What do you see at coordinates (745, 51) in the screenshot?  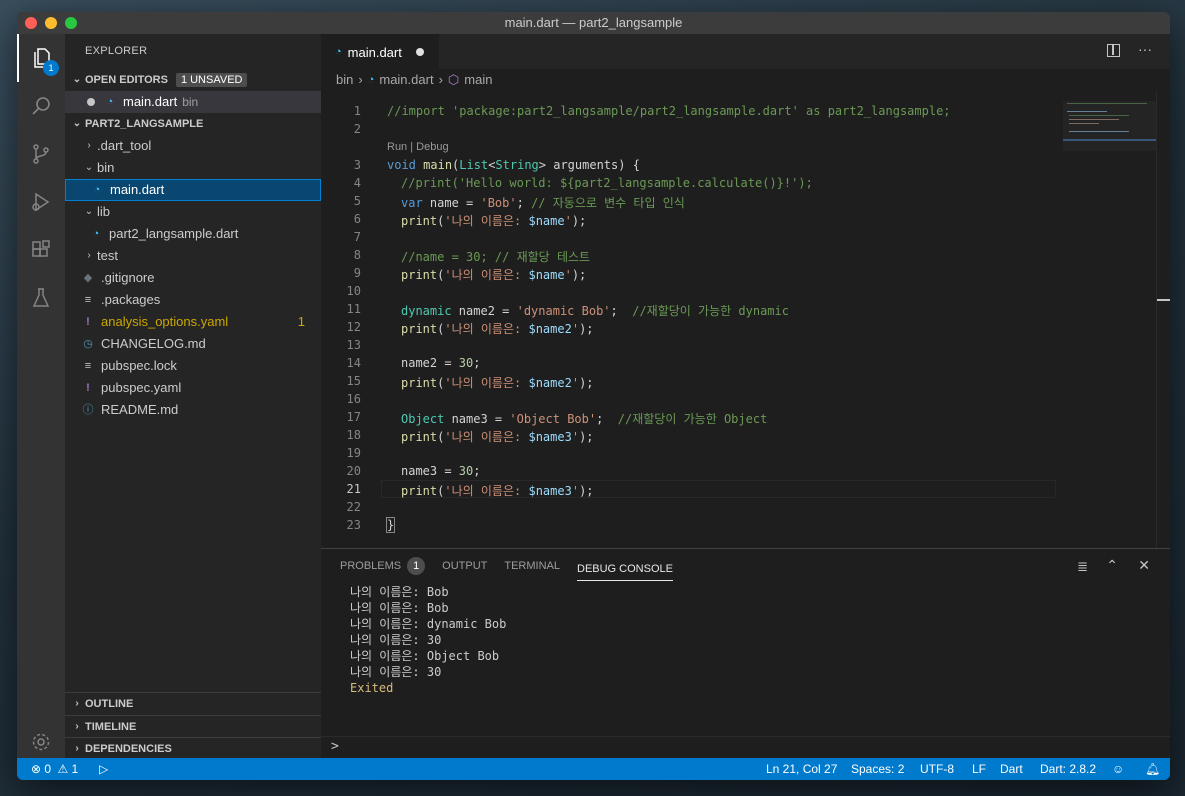 I see `editor-tabs: ◔ main.dart ···` at bounding box center [745, 51].